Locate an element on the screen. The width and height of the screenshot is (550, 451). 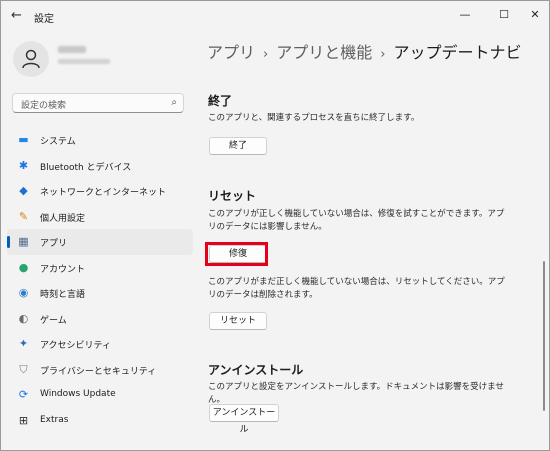
settings-search-input: 設定の検索 ⌕ is located at coordinates (98, 103).